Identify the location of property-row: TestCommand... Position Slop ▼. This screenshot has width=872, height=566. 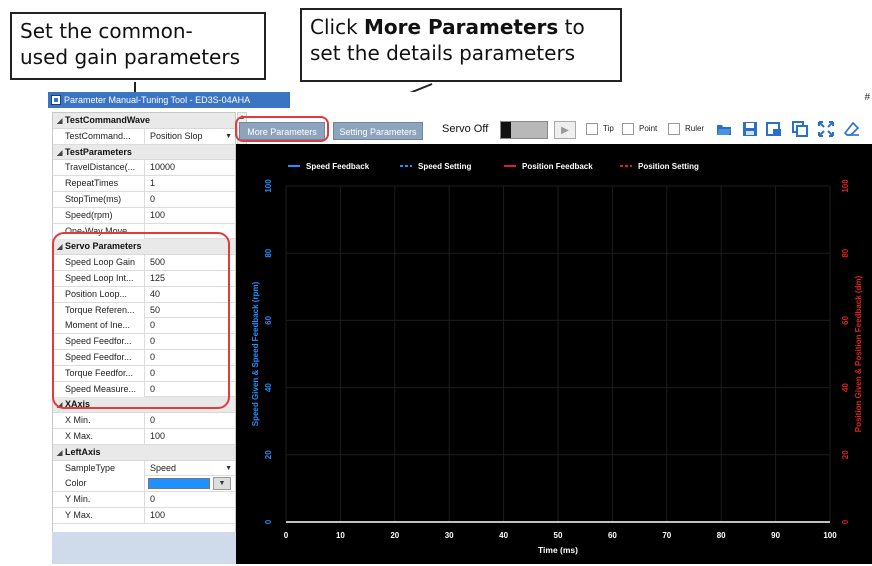
(144, 136).